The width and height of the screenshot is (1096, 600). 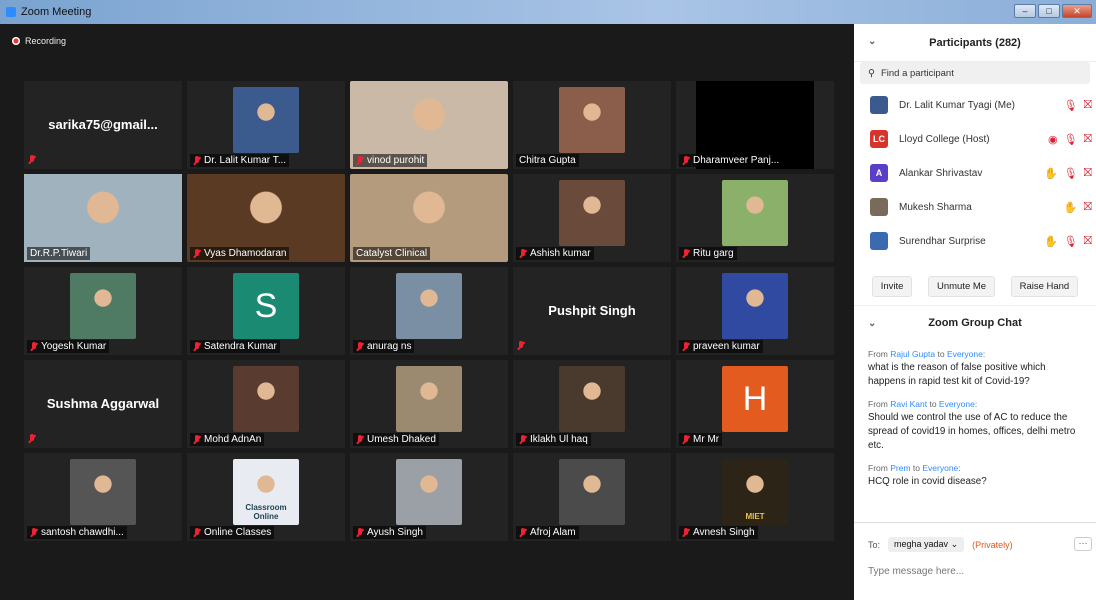 I want to click on participant-row: Dr. Lalit Kumar Tyagi (Me) 🎙 ⛝, so click(x=975, y=105).